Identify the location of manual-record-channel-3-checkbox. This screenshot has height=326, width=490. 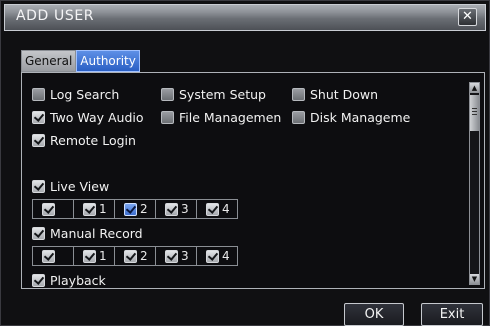
(171, 256).